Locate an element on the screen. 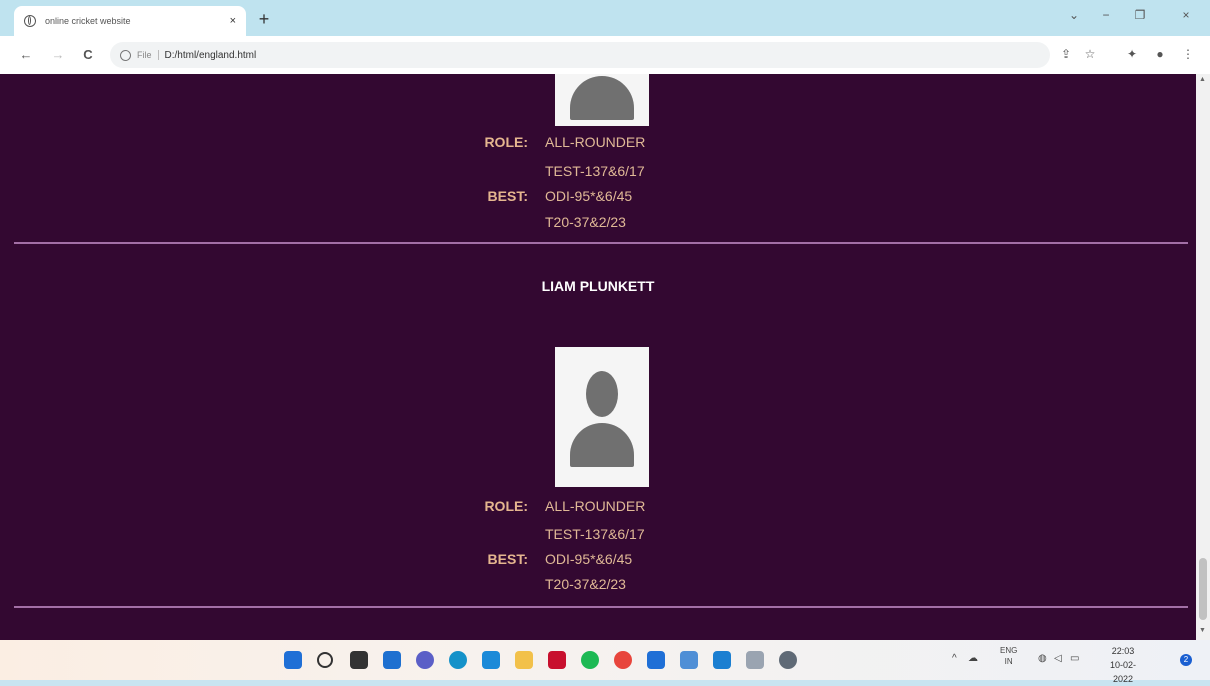 The width and height of the screenshot is (1210, 686). store-icon is located at coordinates (491, 660).